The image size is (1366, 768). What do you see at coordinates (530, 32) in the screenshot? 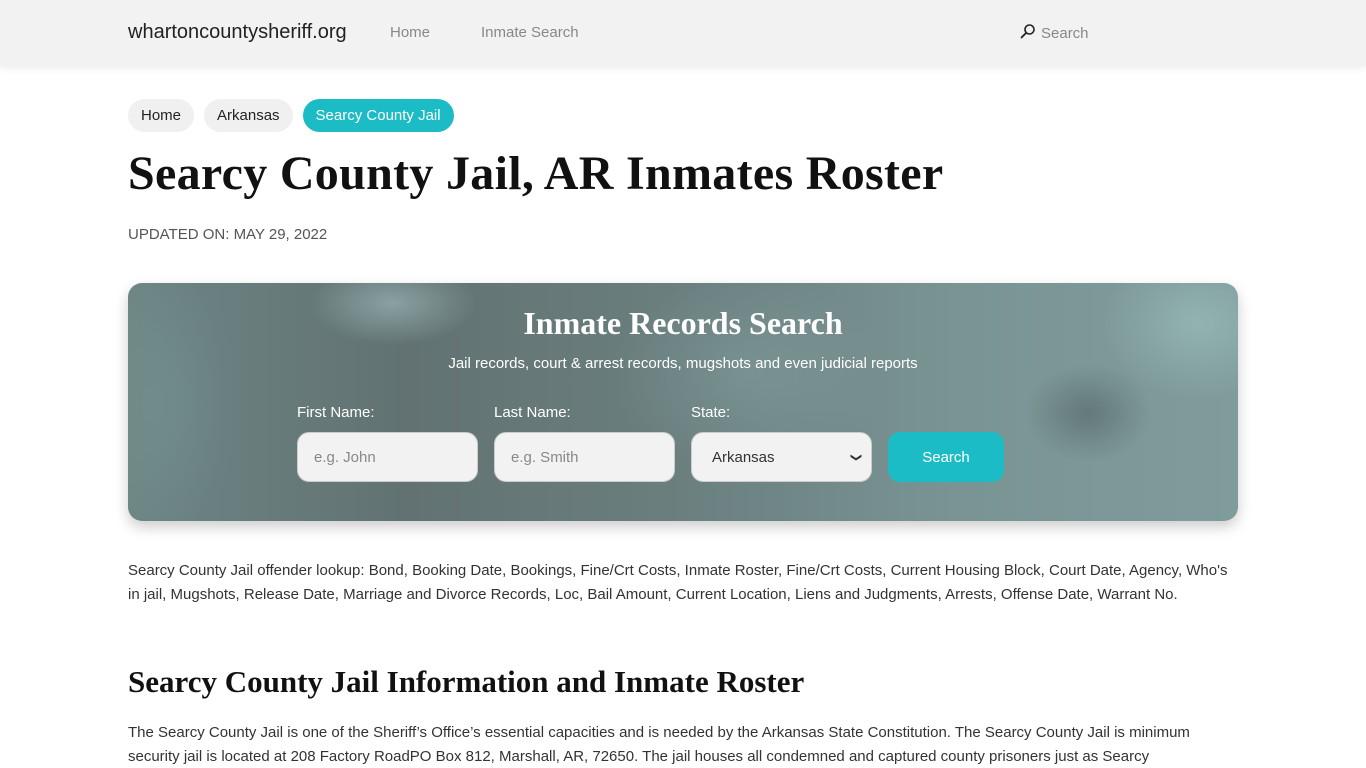
I see `nav-inmate-search-link: Inmate Search` at bounding box center [530, 32].